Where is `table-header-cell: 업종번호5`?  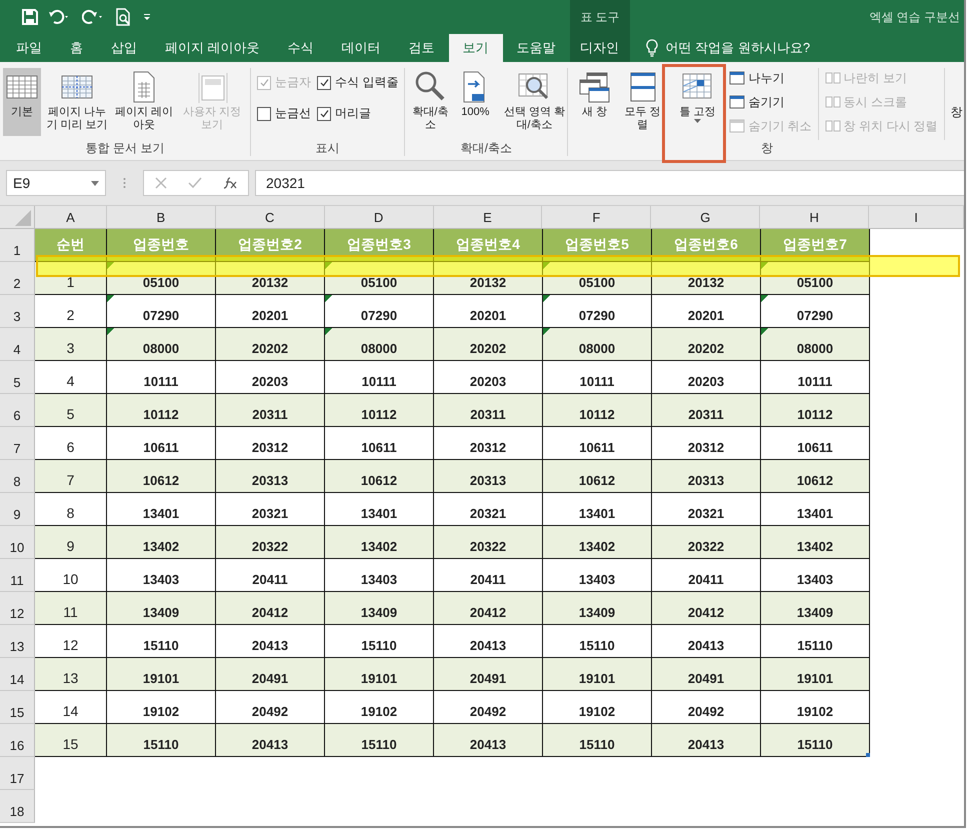 table-header-cell: 업종번호5 is located at coordinates (597, 245).